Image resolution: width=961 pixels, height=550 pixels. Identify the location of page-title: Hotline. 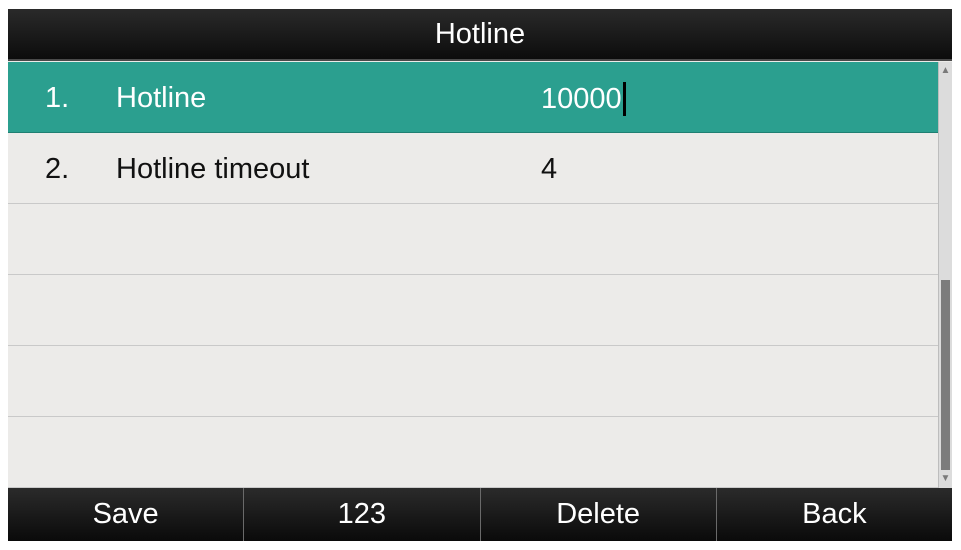
(480, 33).